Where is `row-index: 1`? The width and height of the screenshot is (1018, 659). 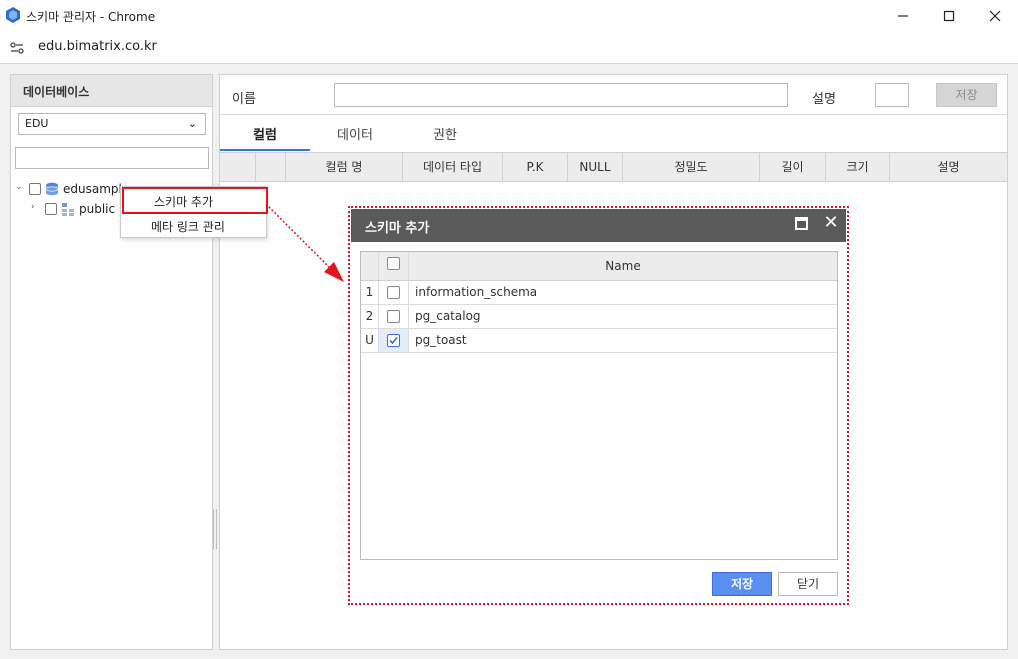 row-index: 1 is located at coordinates (370, 292).